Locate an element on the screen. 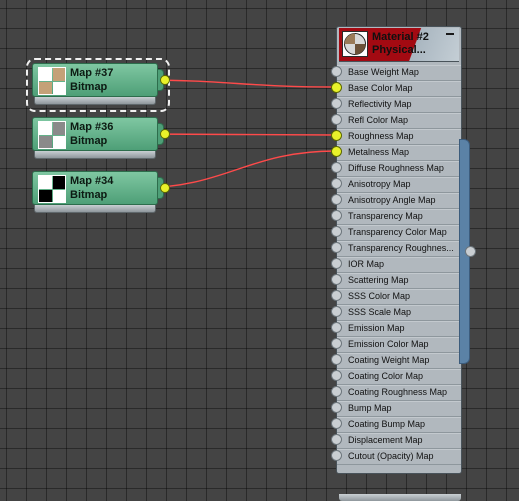  material-slot-row: Anisotropy Map is located at coordinates (399, 185).